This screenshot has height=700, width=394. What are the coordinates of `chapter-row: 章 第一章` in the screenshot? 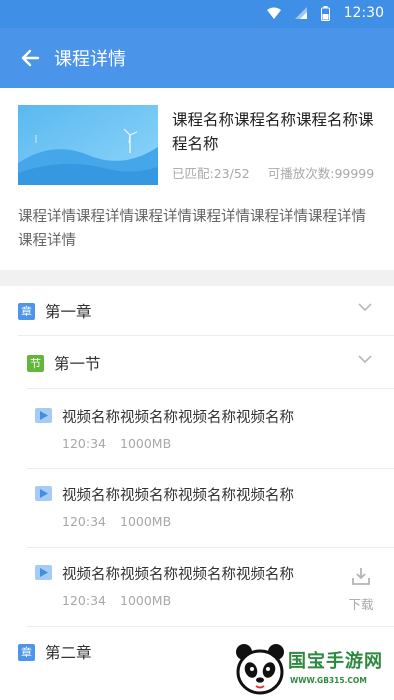 It's located at (197, 311).